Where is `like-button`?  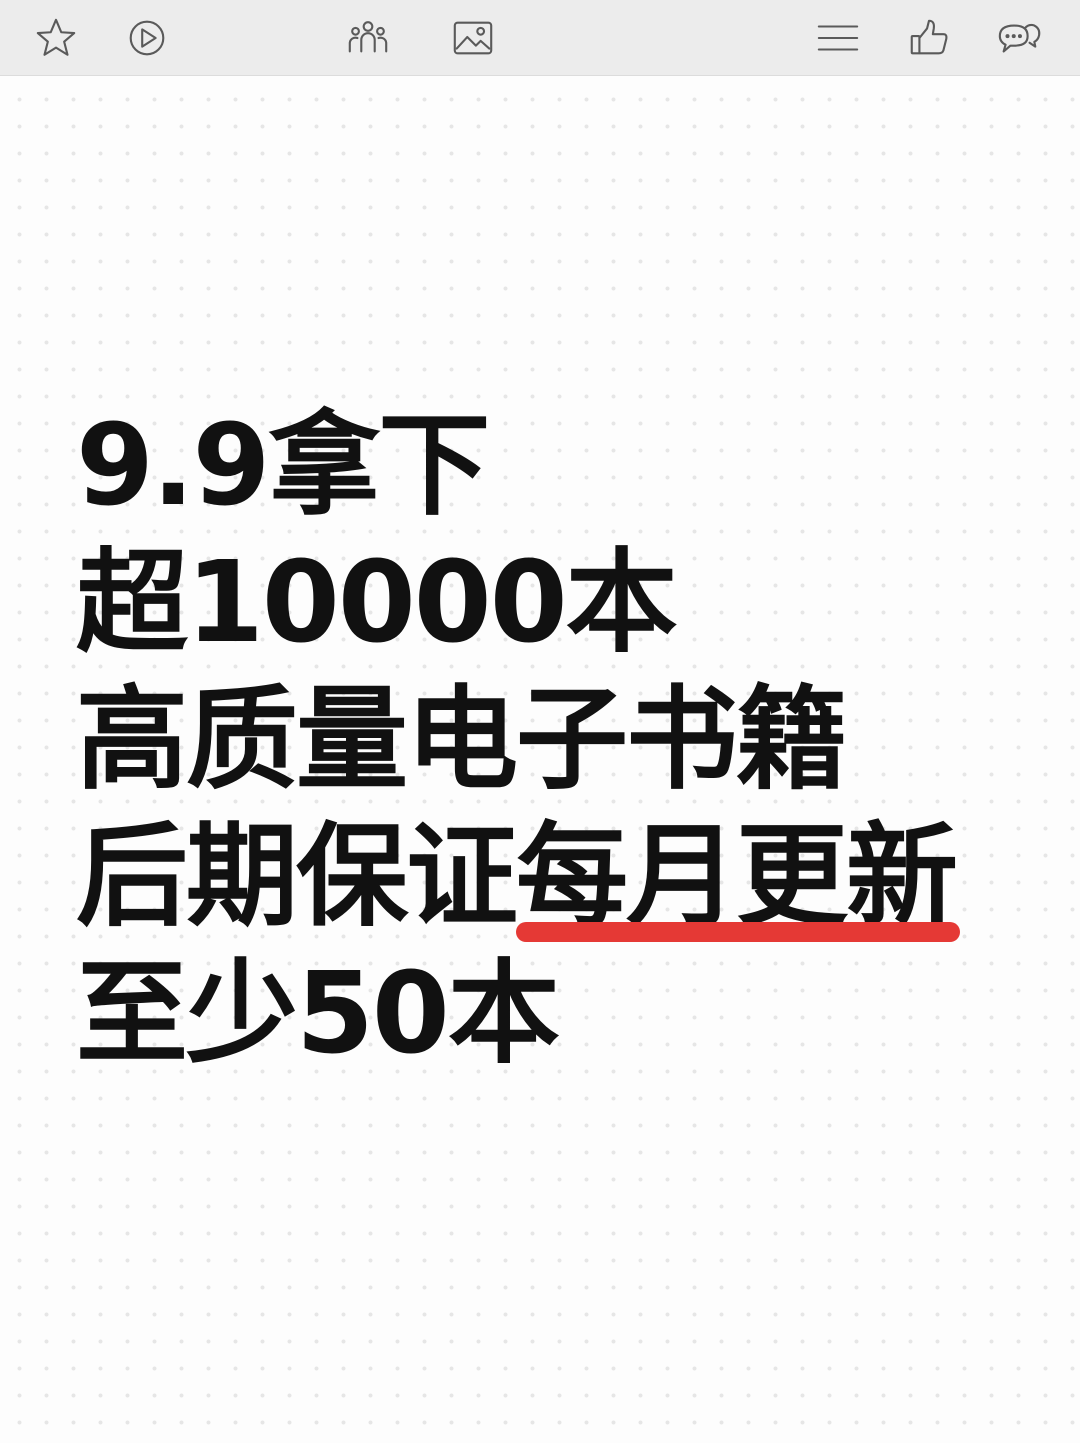 like-button is located at coordinates (929, 38).